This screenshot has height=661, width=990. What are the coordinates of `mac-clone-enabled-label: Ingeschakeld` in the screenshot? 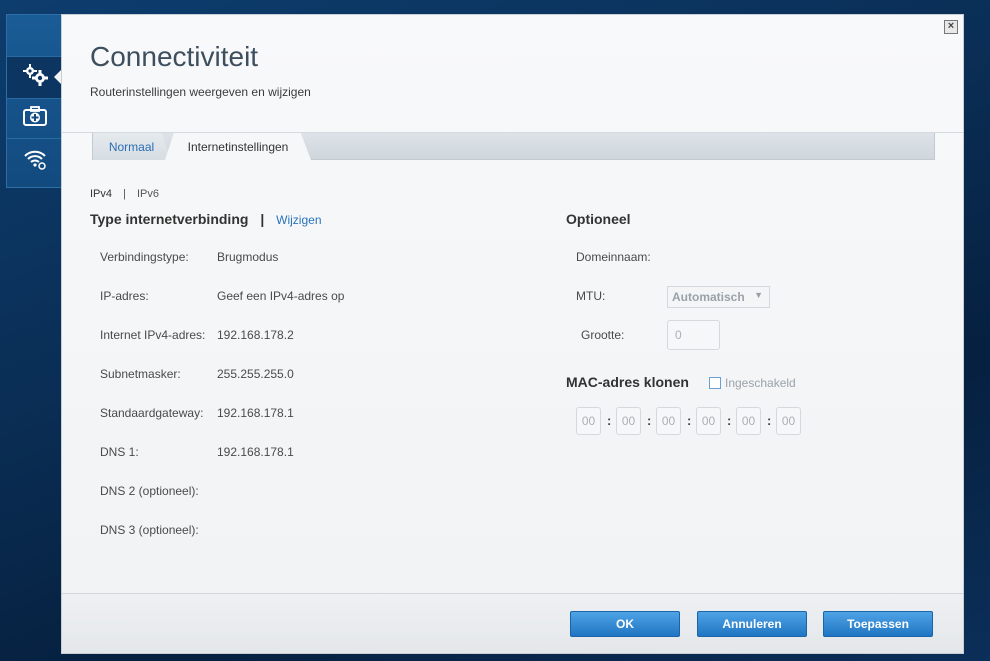 It's located at (760, 383).